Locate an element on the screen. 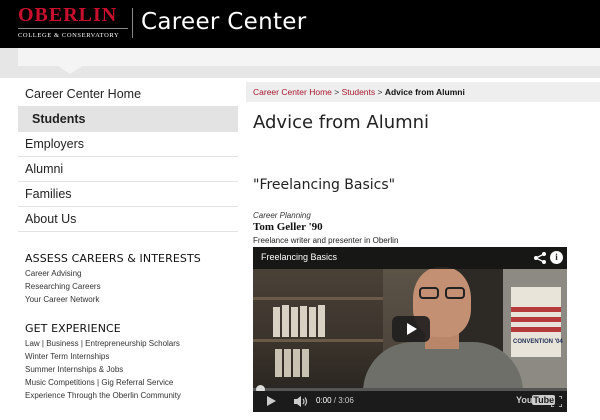  info-icon: i is located at coordinates (556, 257).